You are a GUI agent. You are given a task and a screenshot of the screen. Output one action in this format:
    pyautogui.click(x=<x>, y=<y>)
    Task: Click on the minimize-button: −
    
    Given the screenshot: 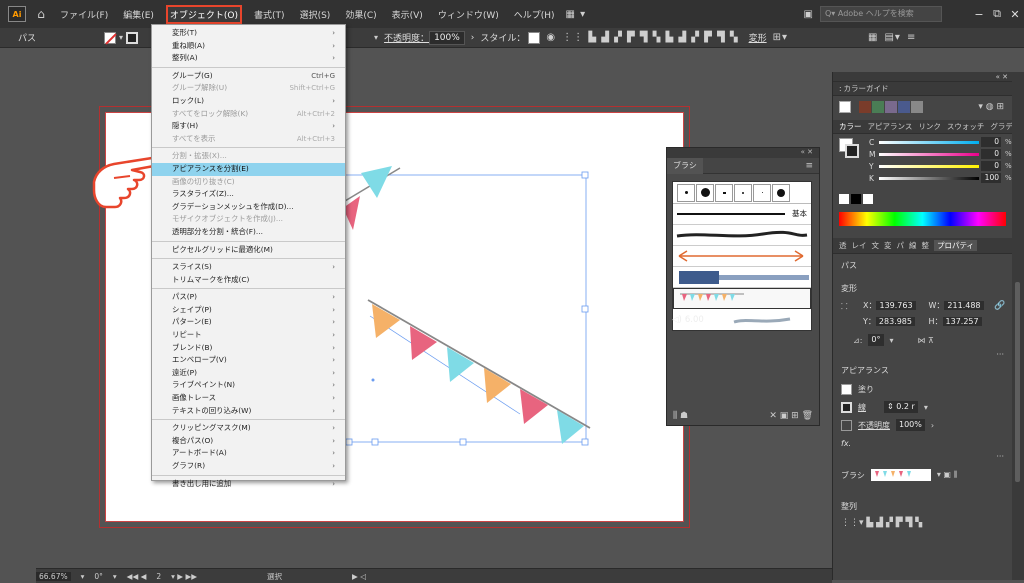 What is the action you would take?
    pyautogui.click(x=979, y=14)
    